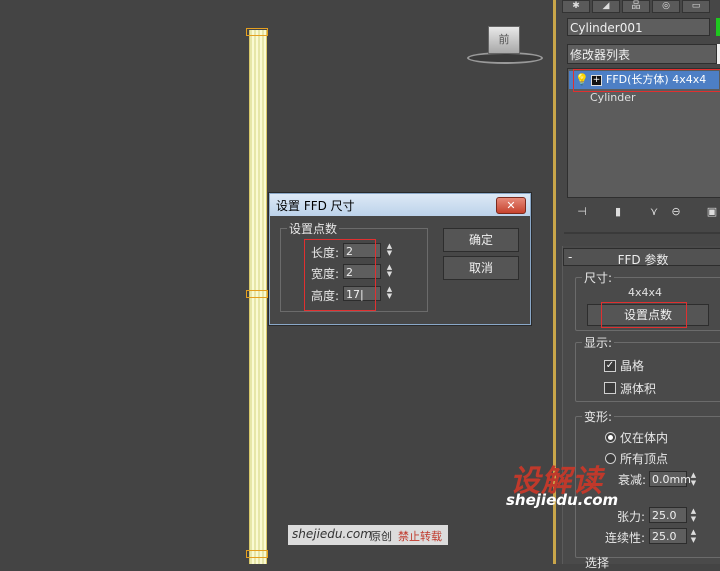  What do you see at coordinates (718, 27) in the screenshot?
I see `object-color-swatch` at bounding box center [718, 27].